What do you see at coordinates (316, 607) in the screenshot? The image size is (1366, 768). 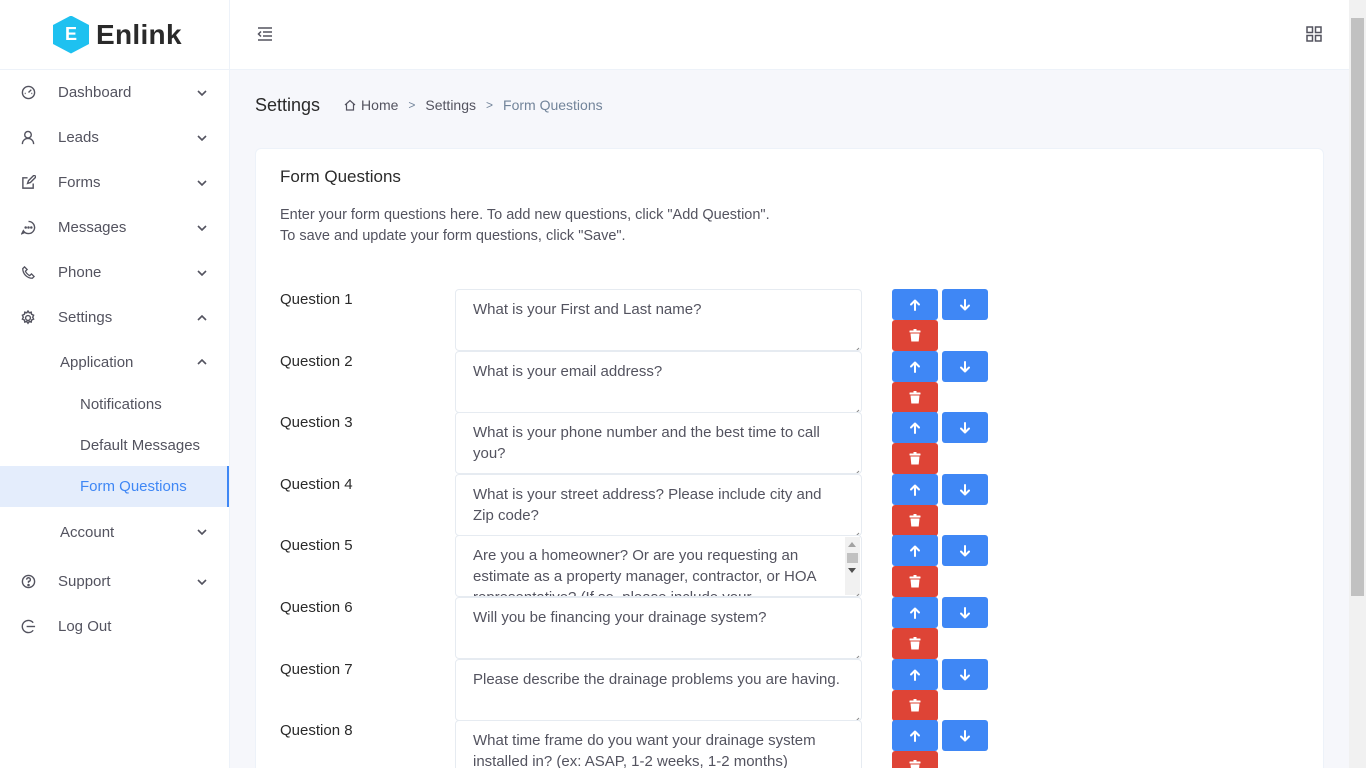 I see `question-label: Question 6` at bounding box center [316, 607].